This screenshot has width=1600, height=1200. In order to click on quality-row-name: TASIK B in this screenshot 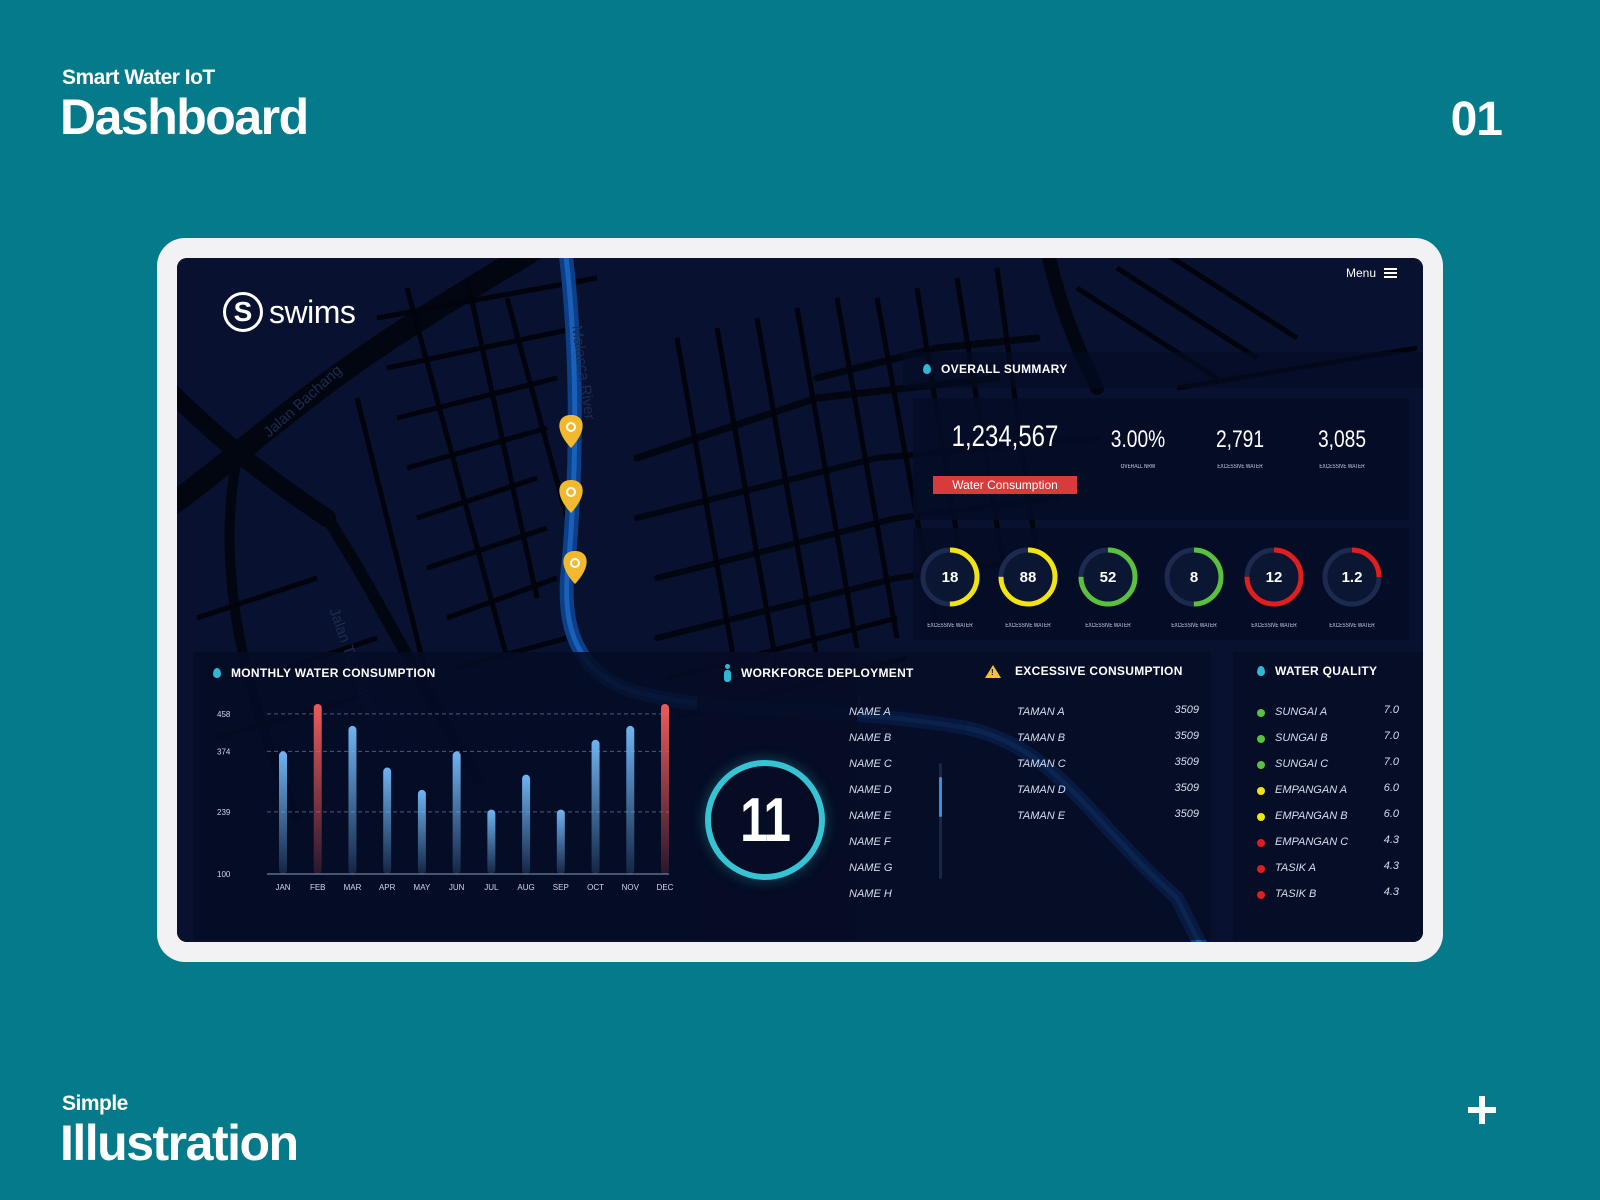, I will do `click(1295, 894)`.